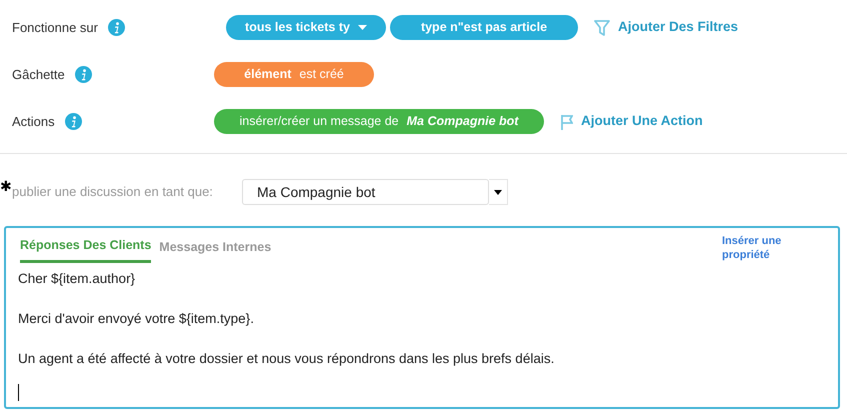 The width and height of the screenshot is (847, 416). What do you see at coordinates (631, 121) in the screenshot?
I see `add-link: Ajouter Une Action` at bounding box center [631, 121].